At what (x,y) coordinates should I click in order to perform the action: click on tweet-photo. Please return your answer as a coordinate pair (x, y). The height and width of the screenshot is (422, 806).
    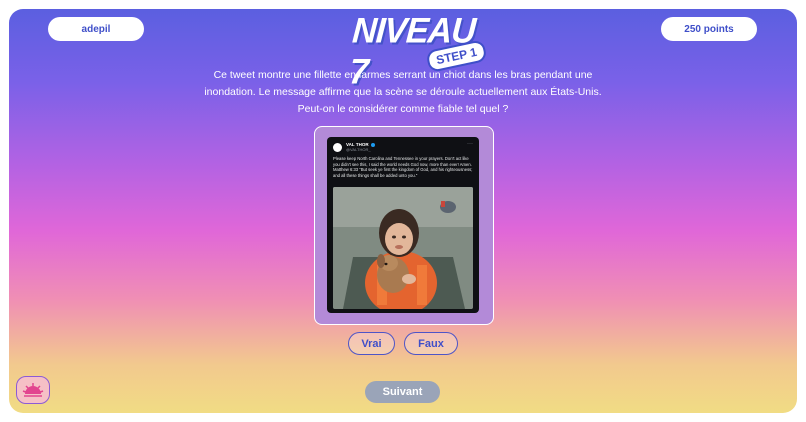
    Looking at the image, I should click on (403, 248).